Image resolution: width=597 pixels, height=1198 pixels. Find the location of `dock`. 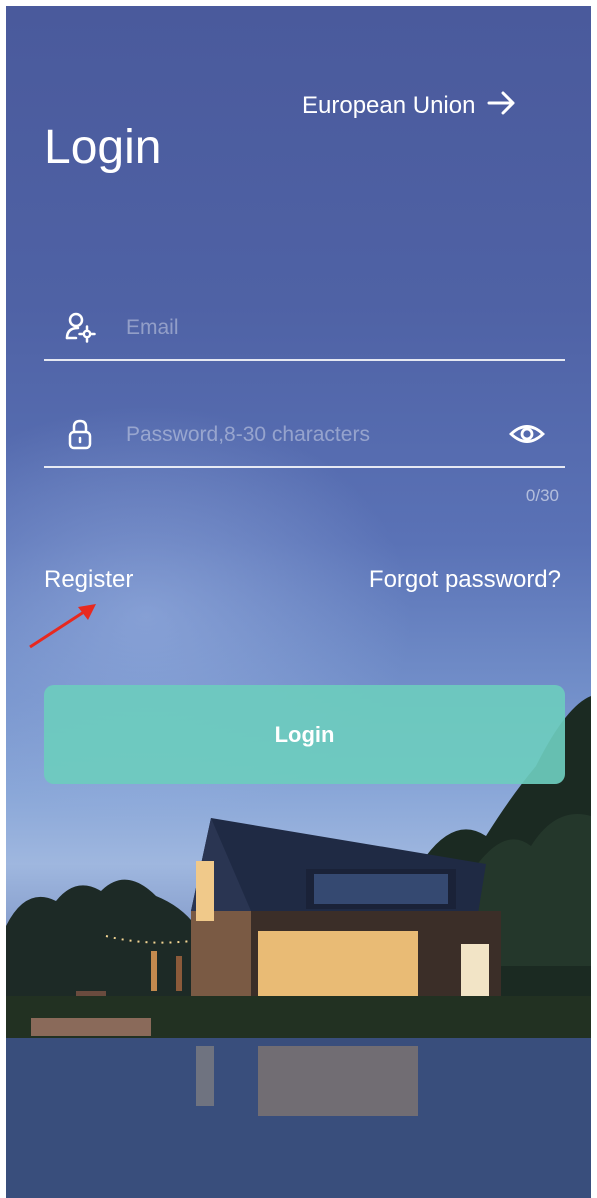

dock is located at coordinates (91, 1027).